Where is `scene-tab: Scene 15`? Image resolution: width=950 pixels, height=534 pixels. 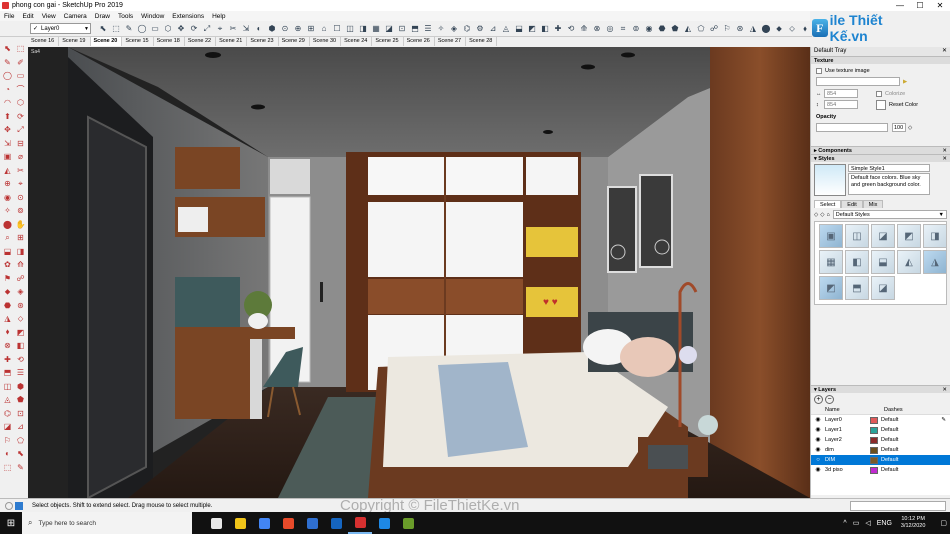 scene-tab: Scene 15 is located at coordinates (138, 41).